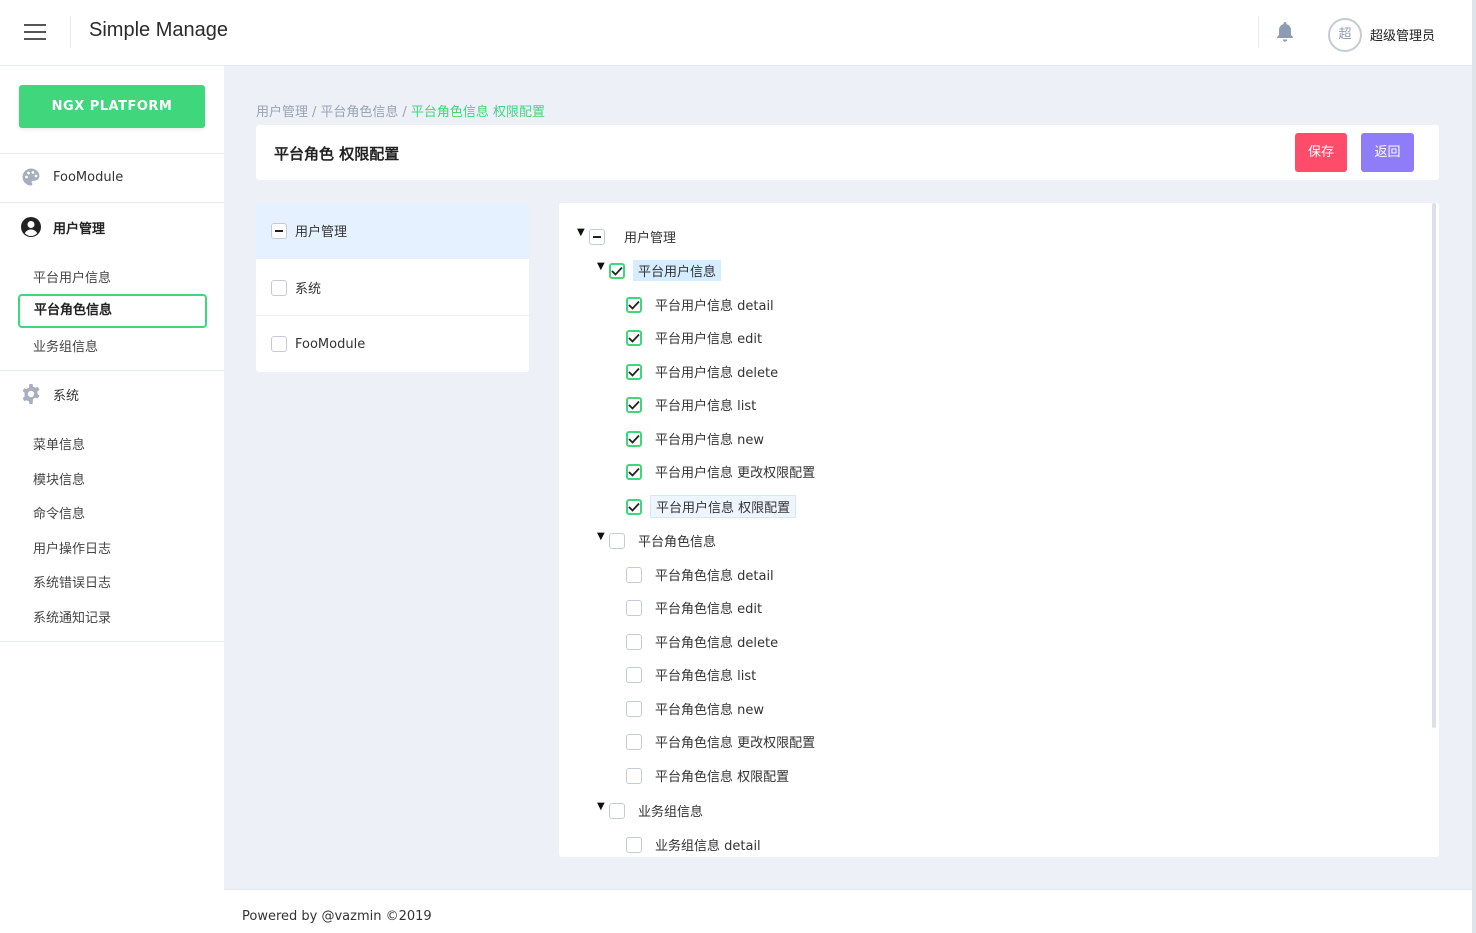 This screenshot has width=1476, height=933. Describe the element at coordinates (65, 345) in the screenshot. I see `sidebar-item-business-groups: 业务组信息` at that location.